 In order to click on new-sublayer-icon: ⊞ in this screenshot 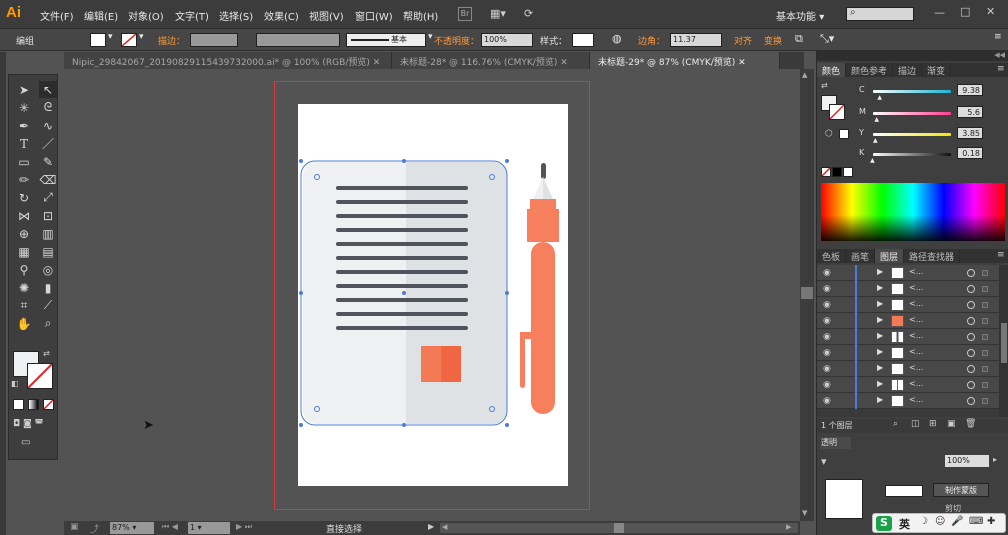, I will do `click(933, 424)`.